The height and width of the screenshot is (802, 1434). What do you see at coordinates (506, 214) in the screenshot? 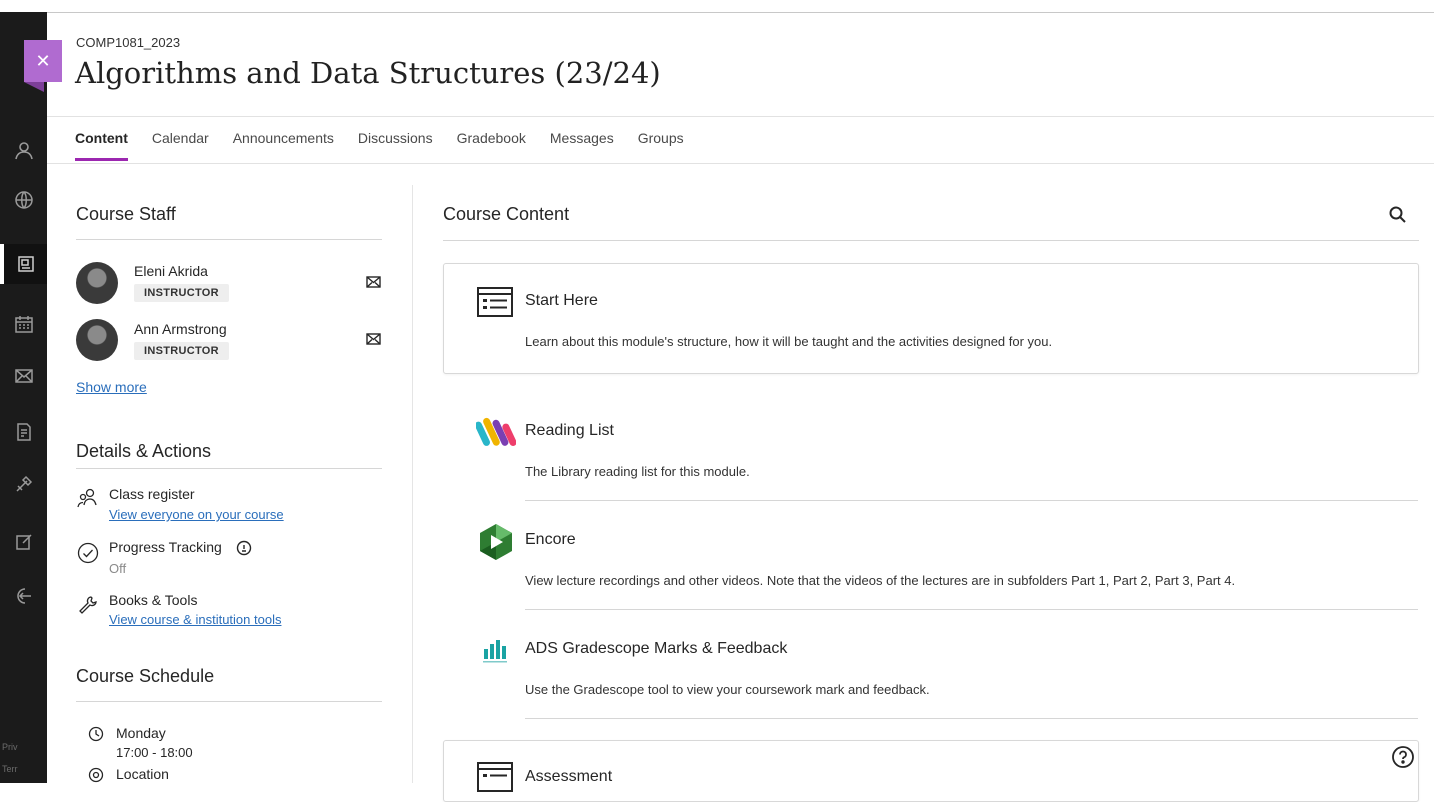
I see `course-content-heading: Course Content` at bounding box center [506, 214].